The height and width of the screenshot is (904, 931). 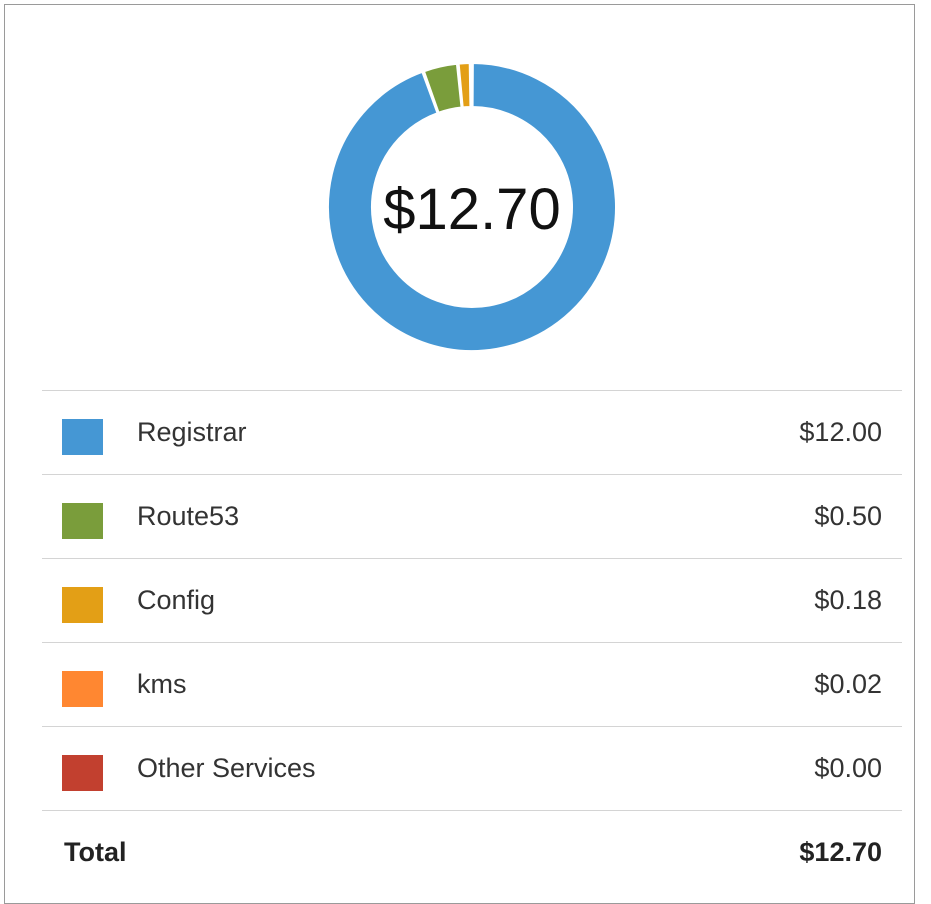 What do you see at coordinates (472, 684) in the screenshot?
I see `legend-row: kms $0.02` at bounding box center [472, 684].